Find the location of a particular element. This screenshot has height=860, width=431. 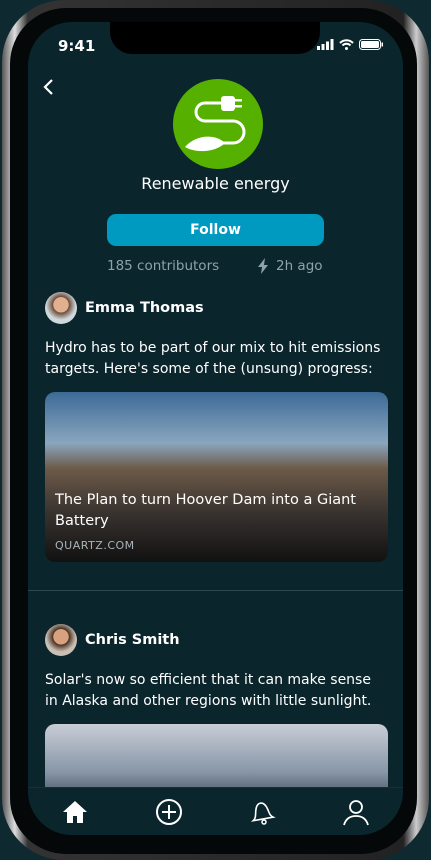

tab-home is located at coordinates (75, 812).